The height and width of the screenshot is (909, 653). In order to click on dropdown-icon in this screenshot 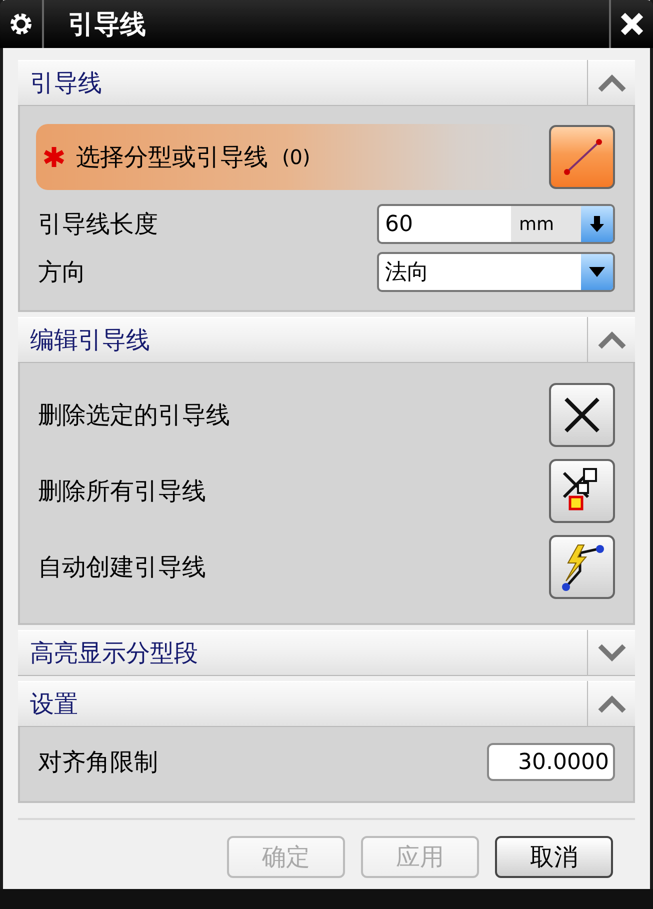, I will do `click(597, 272)`.